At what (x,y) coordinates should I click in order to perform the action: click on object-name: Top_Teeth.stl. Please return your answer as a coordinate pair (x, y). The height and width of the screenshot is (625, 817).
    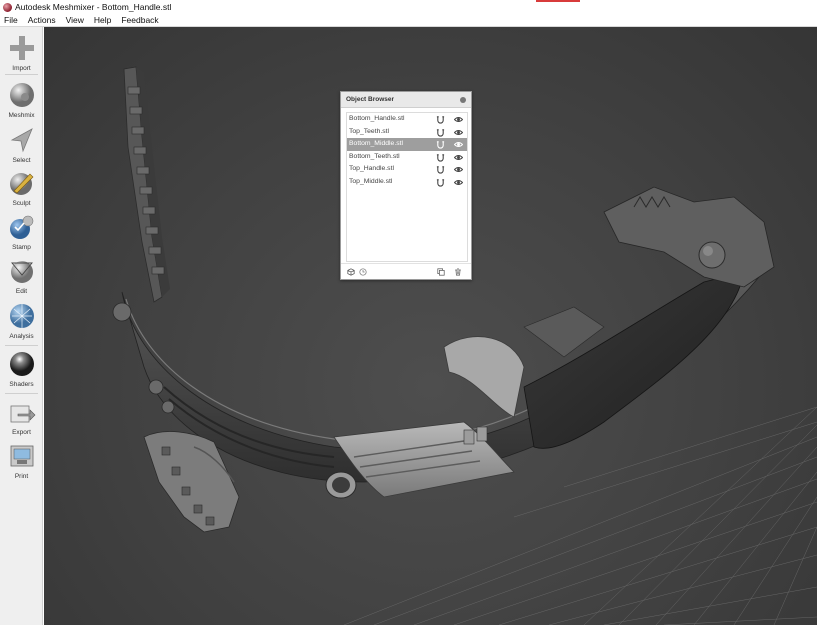
    Looking at the image, I should click on (369, 131).